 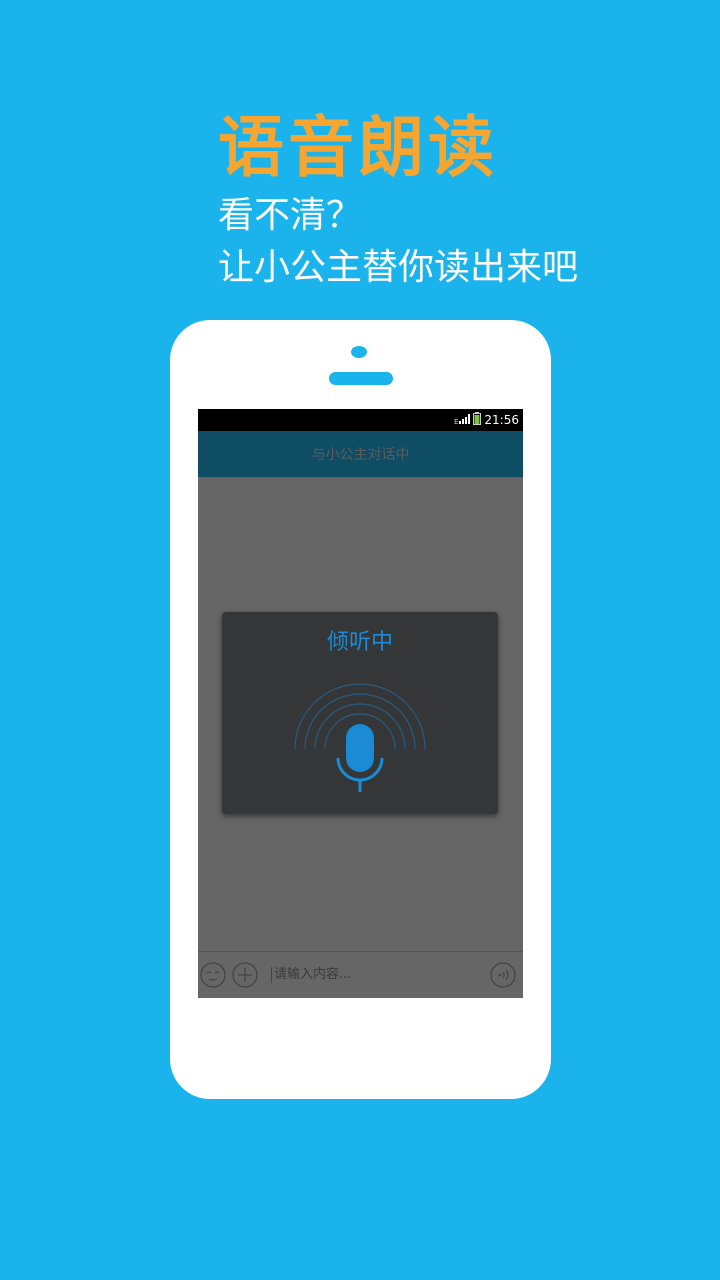 What do you see at coordinates (501, 420) in the screenshot?
I see `status-time: 21:56` at bounding box center [501, 420].